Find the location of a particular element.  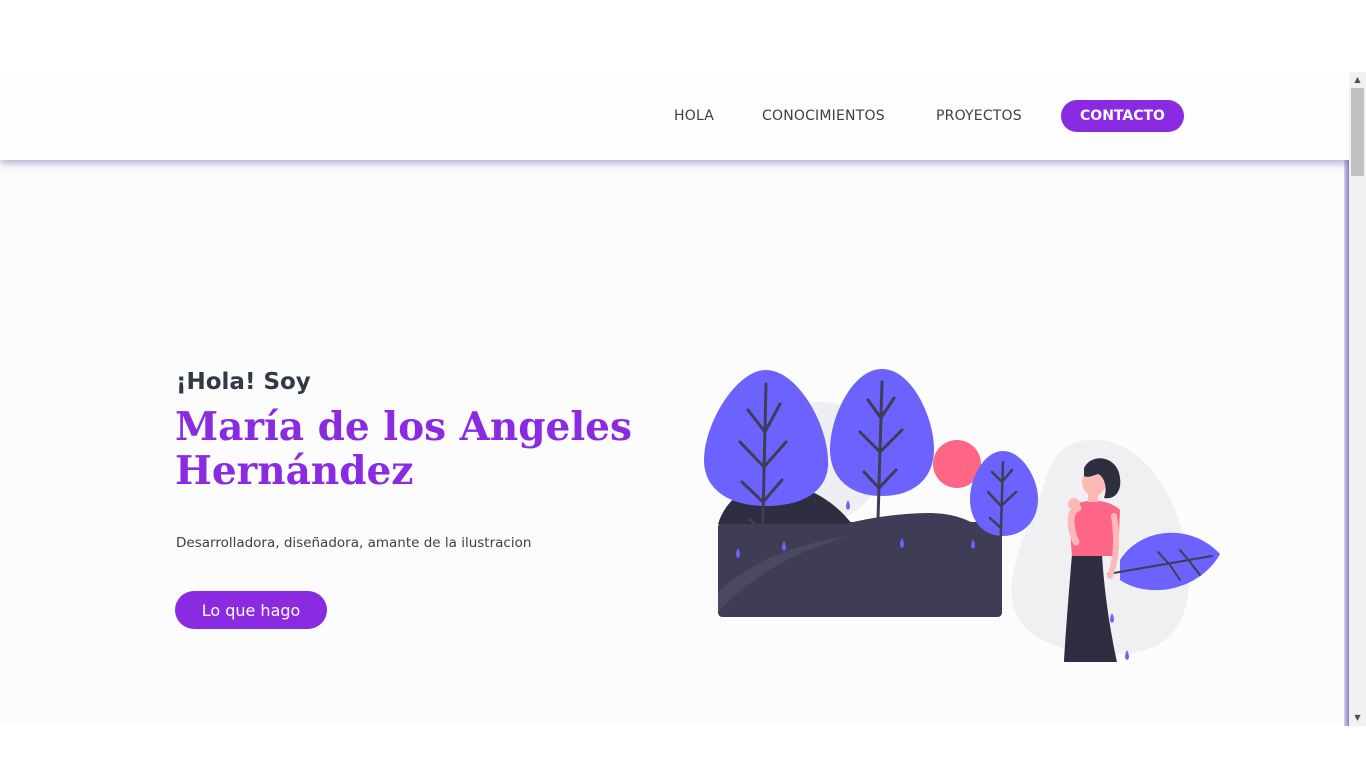

nav-link-conocimientos: CONOCIMIENTOS is located at coordinates (823, 116).